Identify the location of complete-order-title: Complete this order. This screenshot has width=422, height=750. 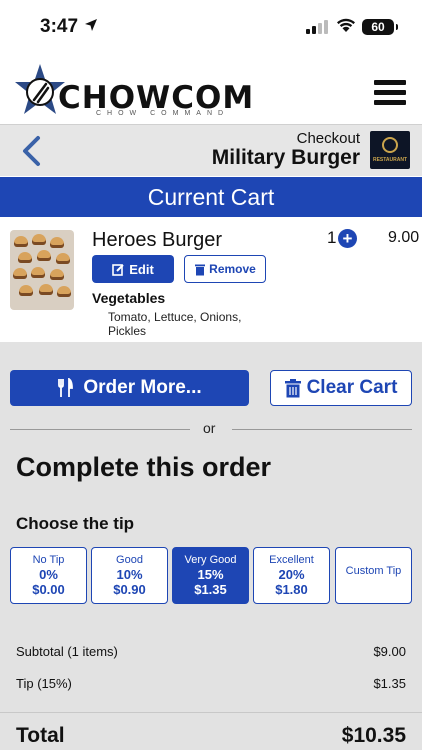
(144, 467).